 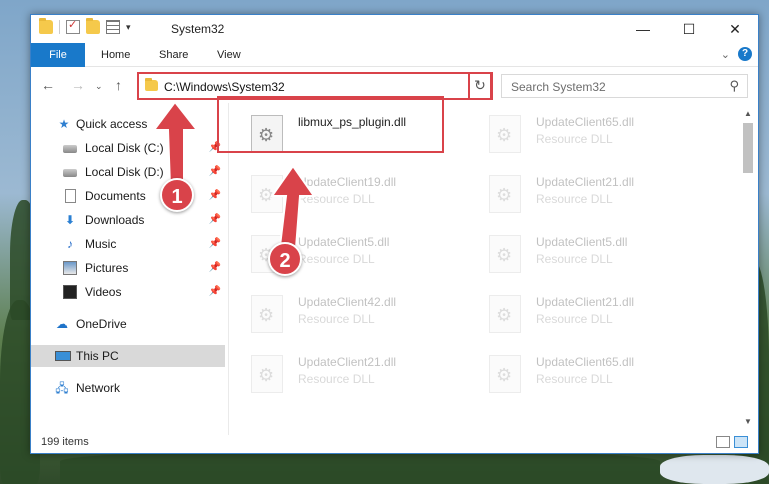 What do you see at coordinates (177, 195) in the screenshot?
I see `callout-badge-1: 1` at bounding box center [177, 195].